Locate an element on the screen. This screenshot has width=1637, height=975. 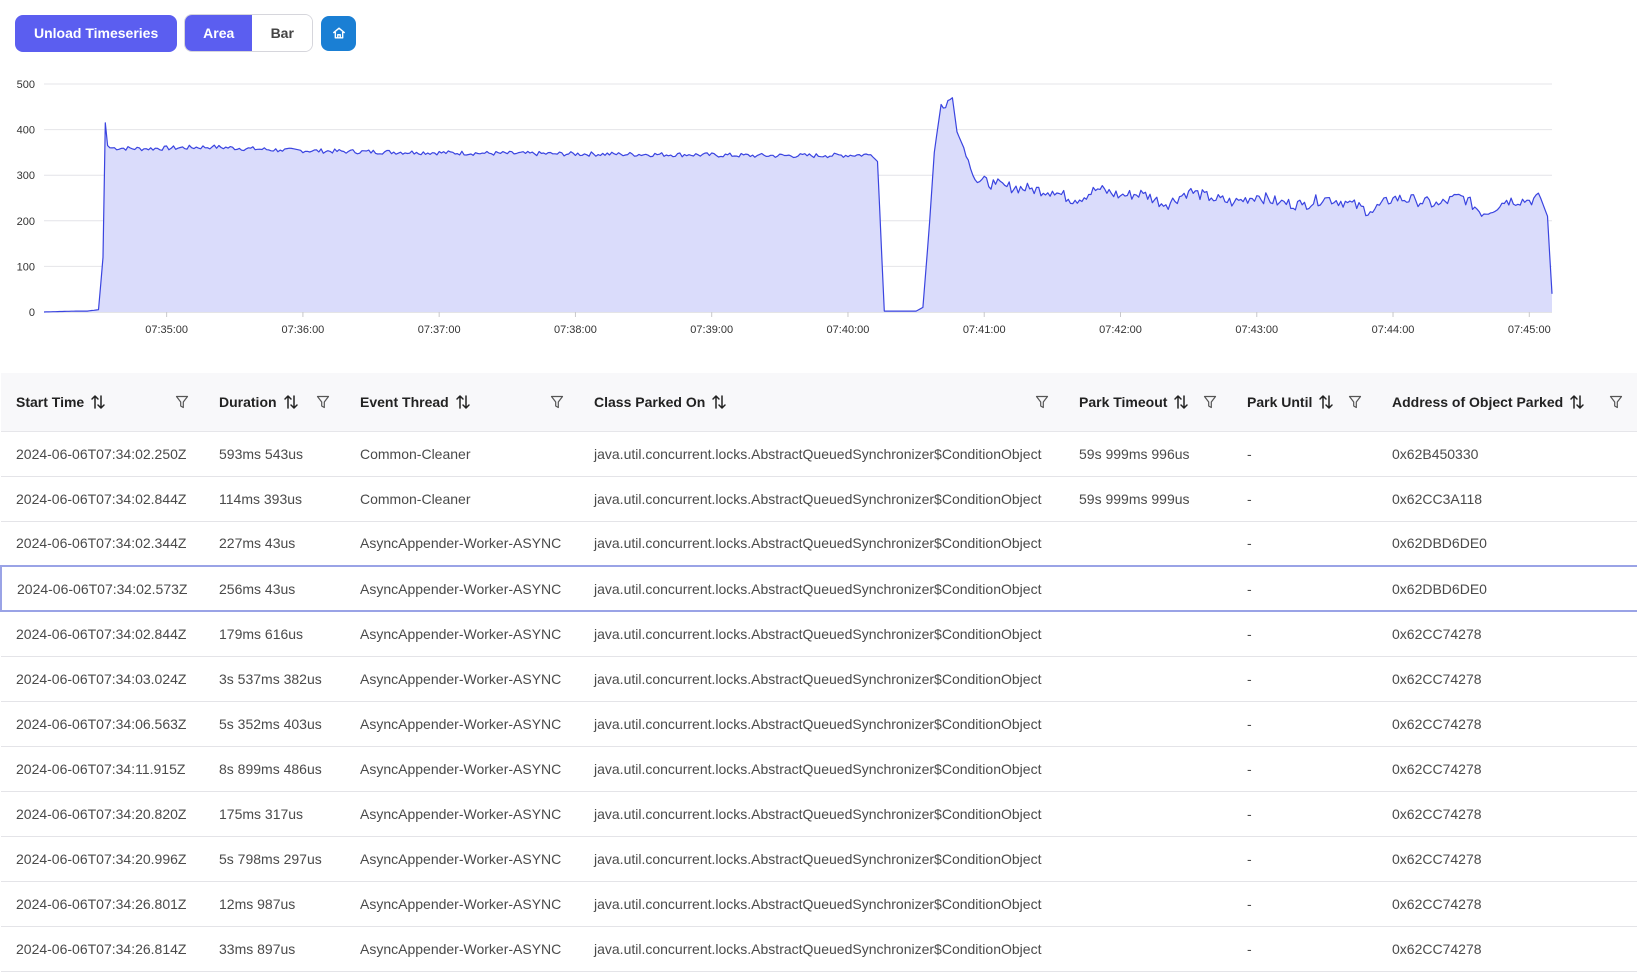
x-tick-label: 07:40:00 is located at coordinates (848, 330).